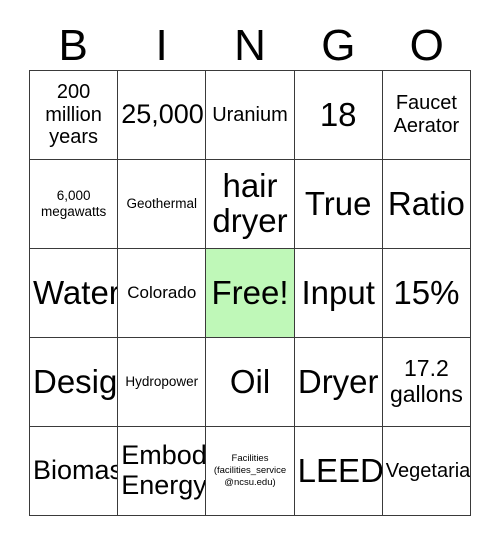 The height and width of the screenshot is (544, 500). I want to click on bingo-header-letter-i: I, so click(161, 45).